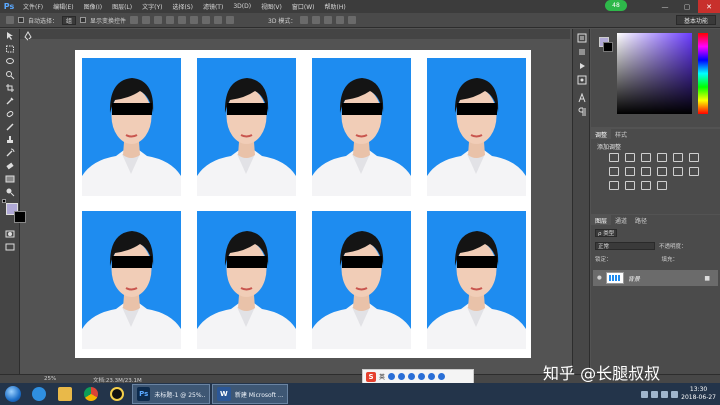 Image resolution: width=720 pixels, height=405 pixels. Describe the element at coordinates (93, 6) in the screenshot. I see `menu-image: 图像(I)` at that location.